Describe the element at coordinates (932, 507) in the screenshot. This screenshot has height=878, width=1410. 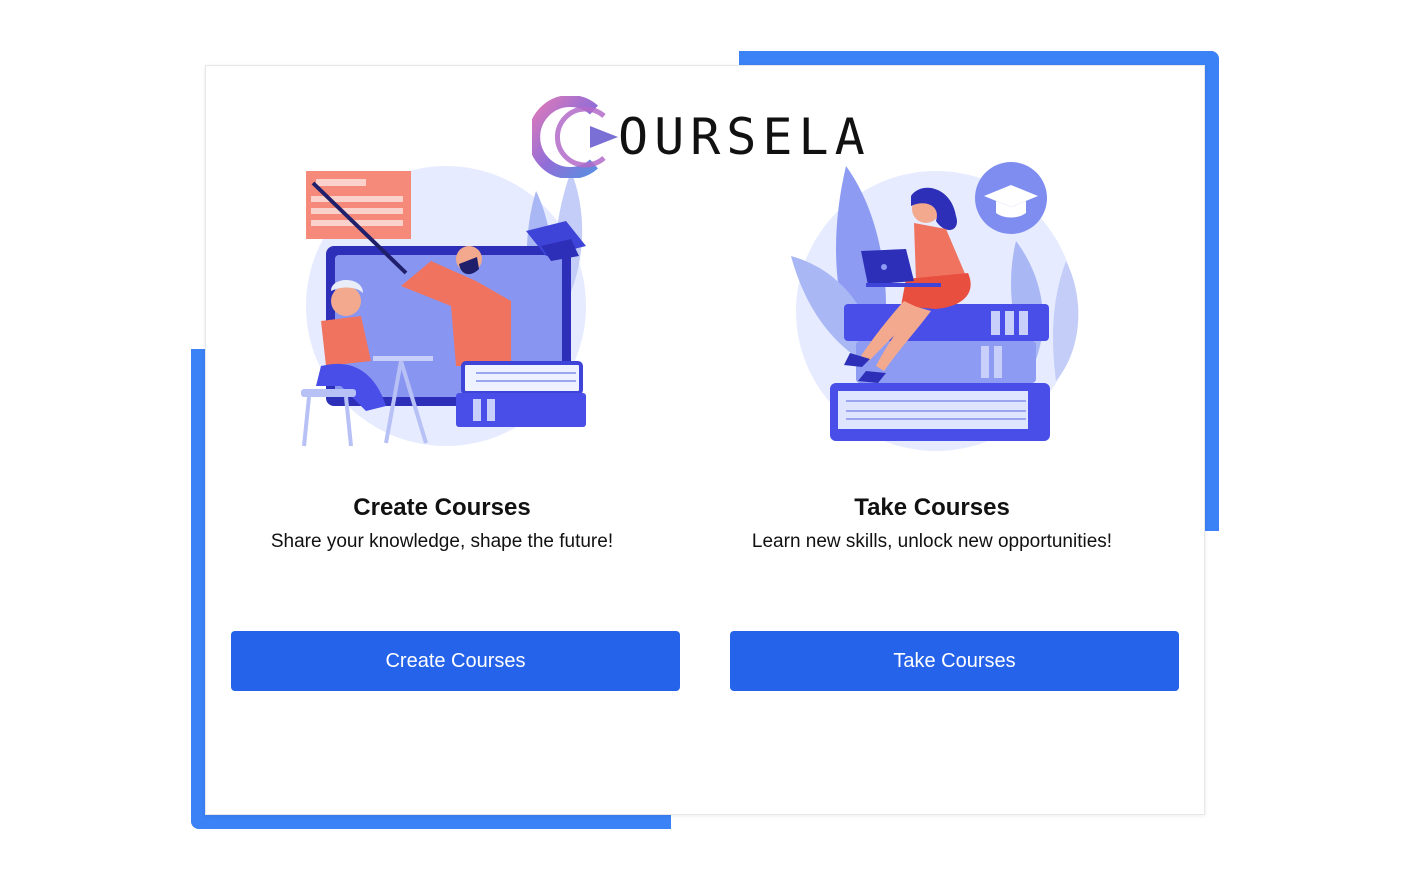
I see `take-courses-title: Take Courses` at that location.